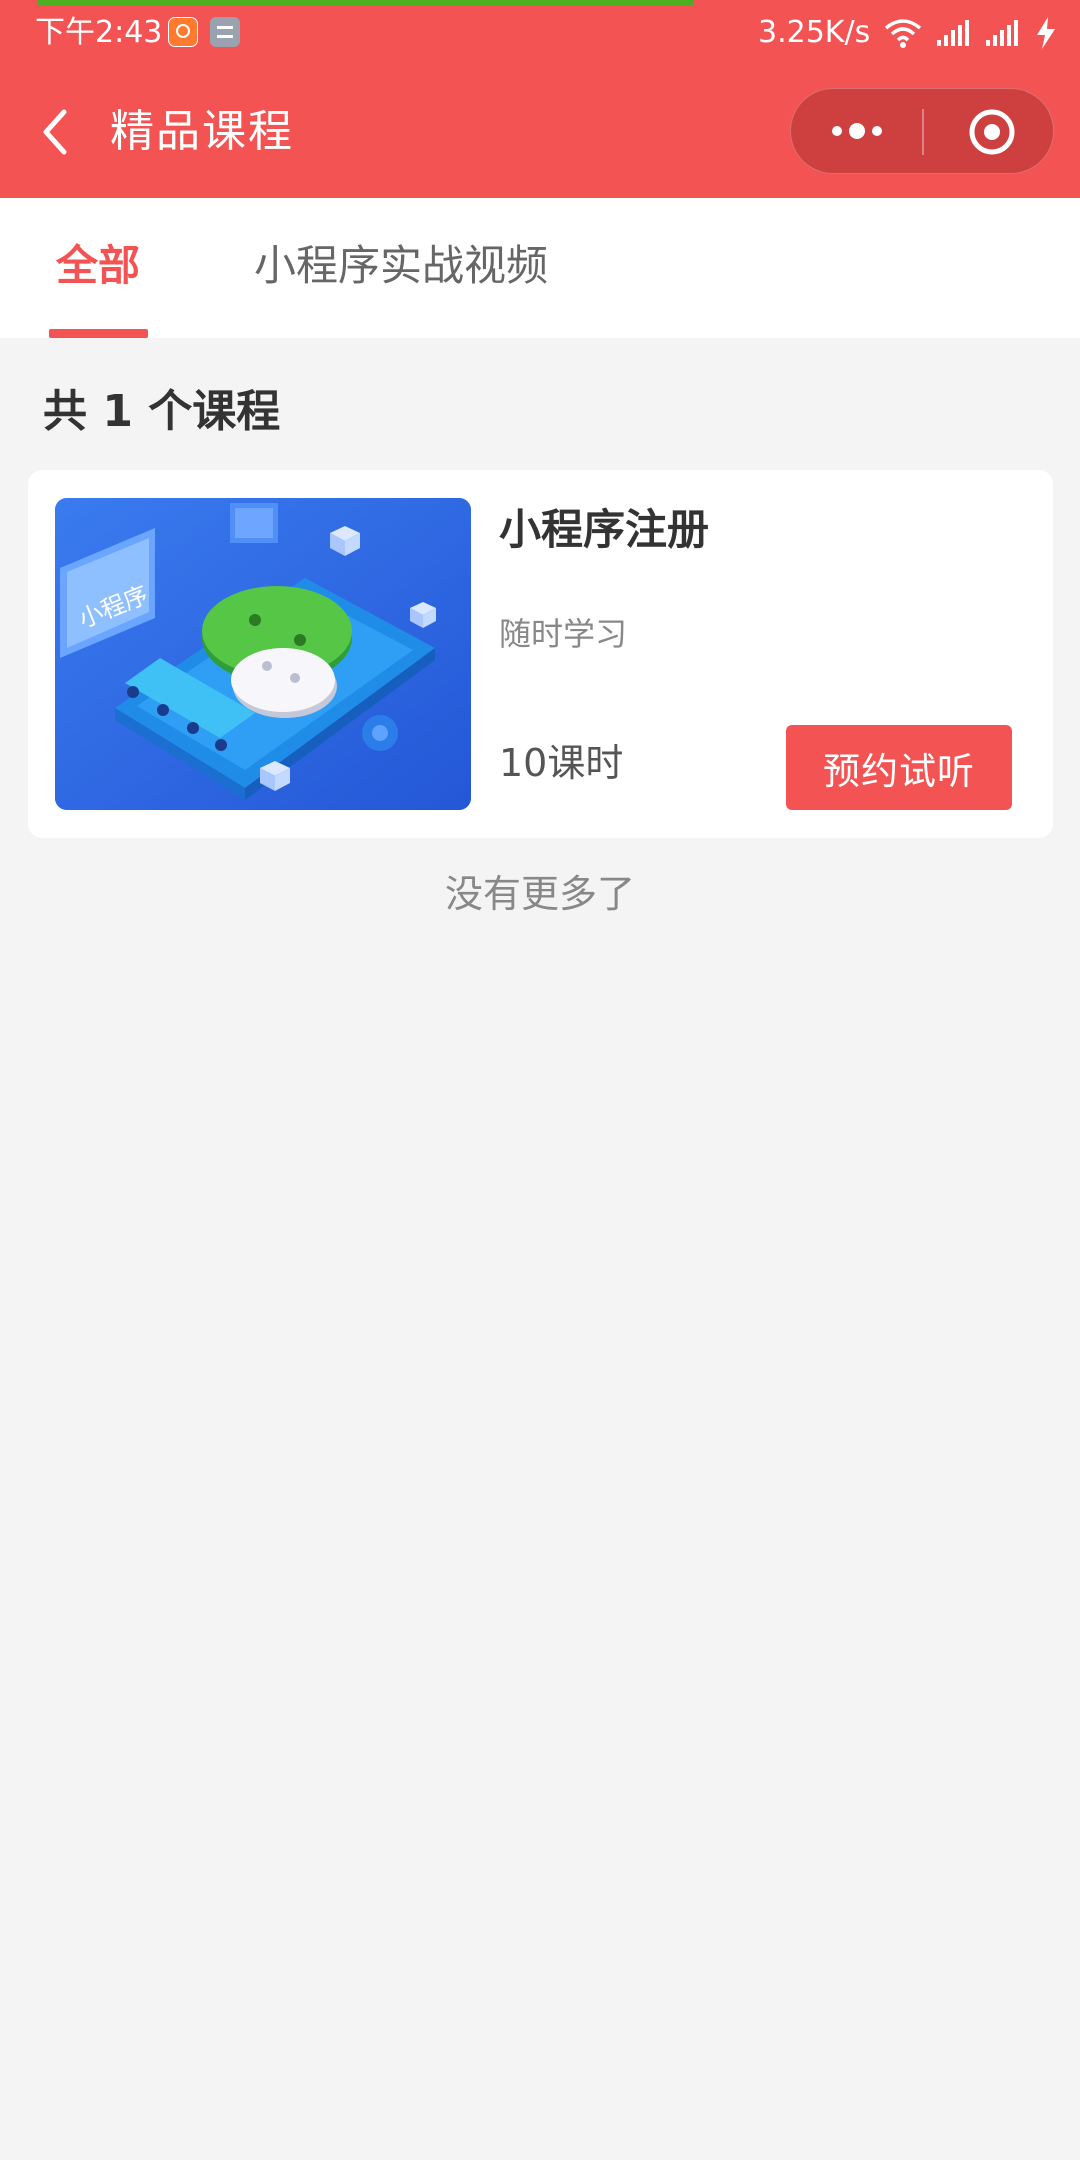 Image resolution: width=1080 pixels, height=2160 pixels. What do you see at coordinates (263, 654) in the screenshot?
I see `course-thumbnail: 小程序` at bounding box center [263, 654].